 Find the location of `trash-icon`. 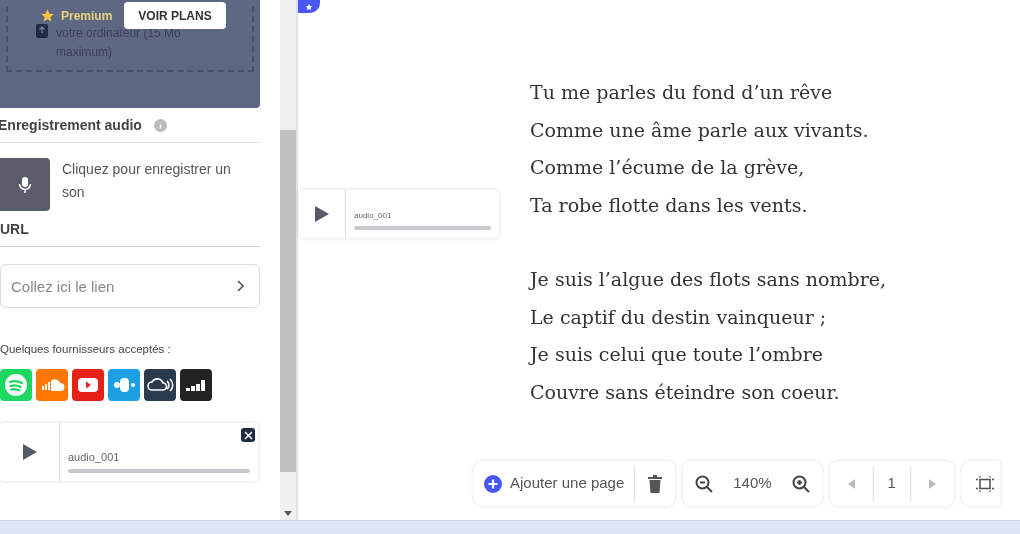

trash-icon is located at coordinates (655, 483).